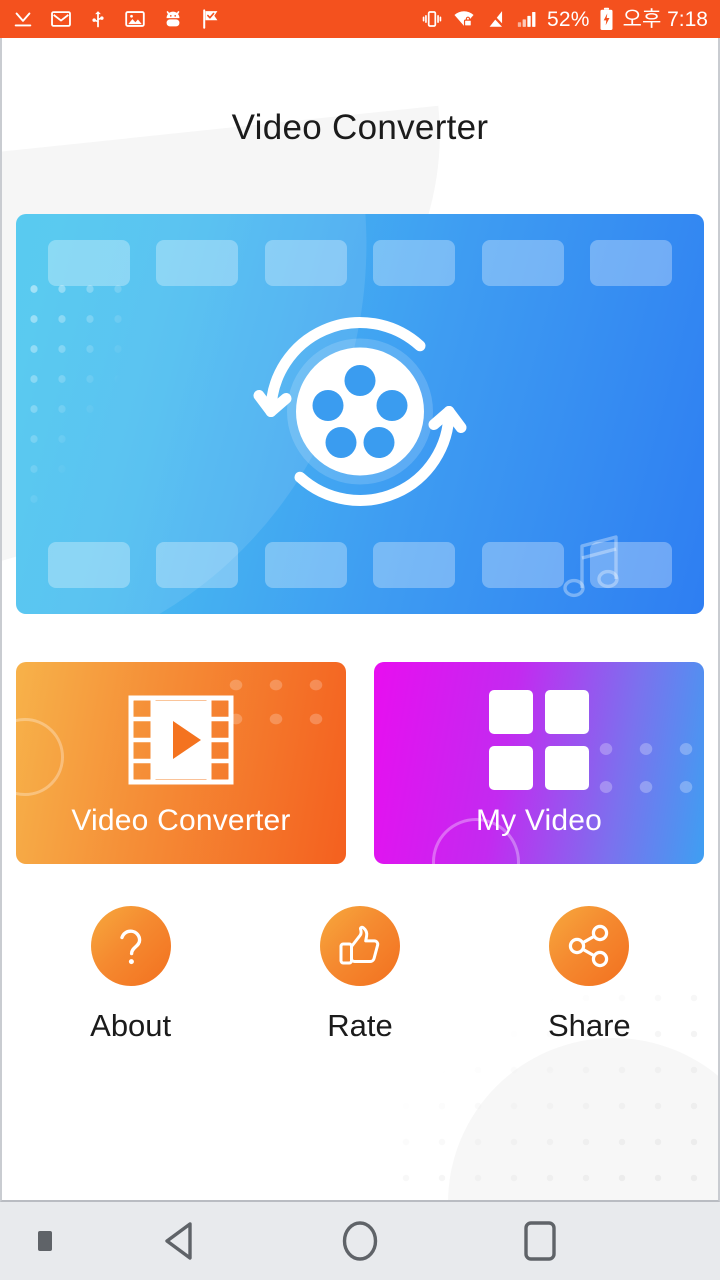  Describe the element at coordinates (464, 19) in the screenshot. I see `wifi-lock-icon` at that location.